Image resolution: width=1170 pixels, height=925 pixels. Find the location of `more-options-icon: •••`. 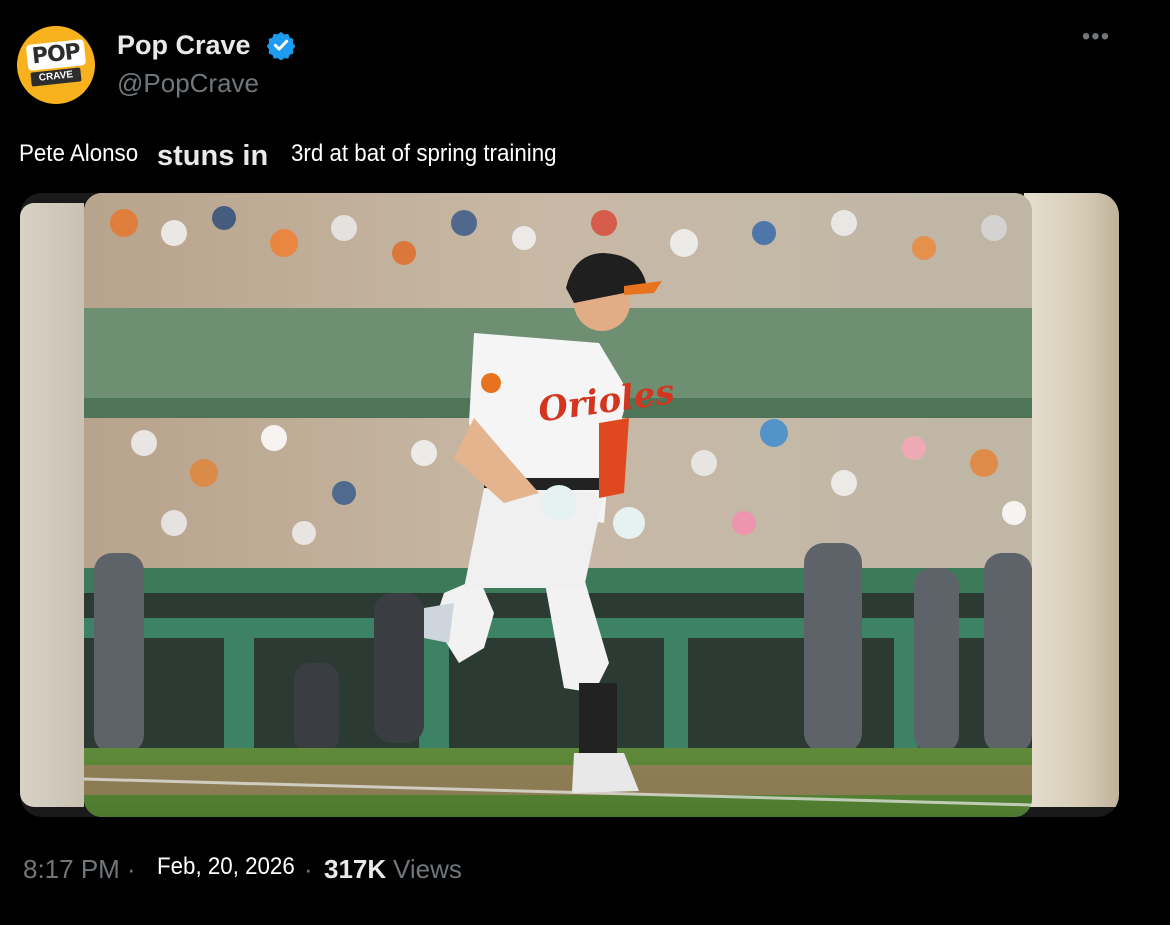

more-options-icon: ••• is located at coordinates (1096, 37).